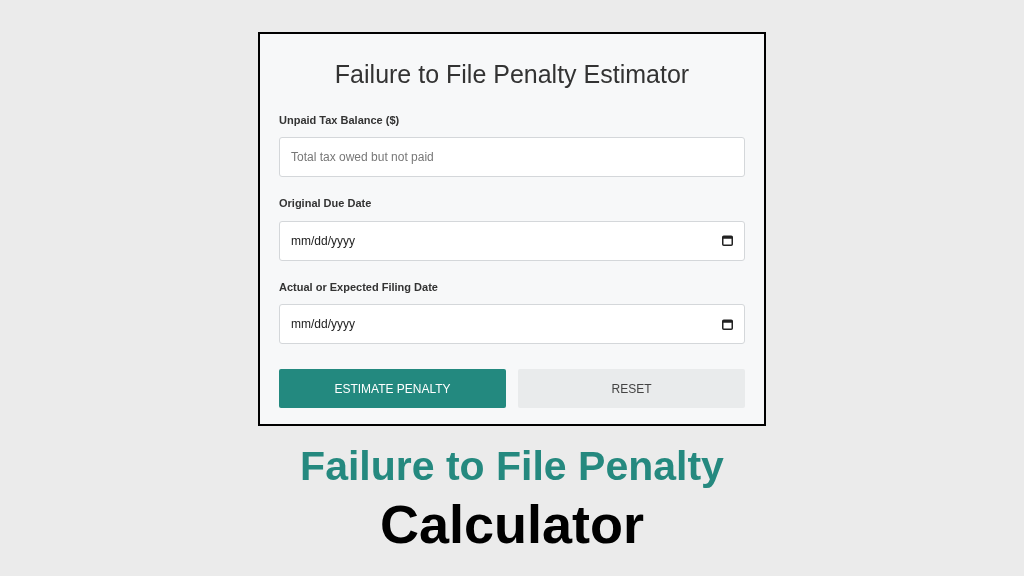 This screenshot has height=576, width=1024. Describe the element at coordinates (325, 203) in the screenshot. I see `field-label: Original Due Date` at that location.